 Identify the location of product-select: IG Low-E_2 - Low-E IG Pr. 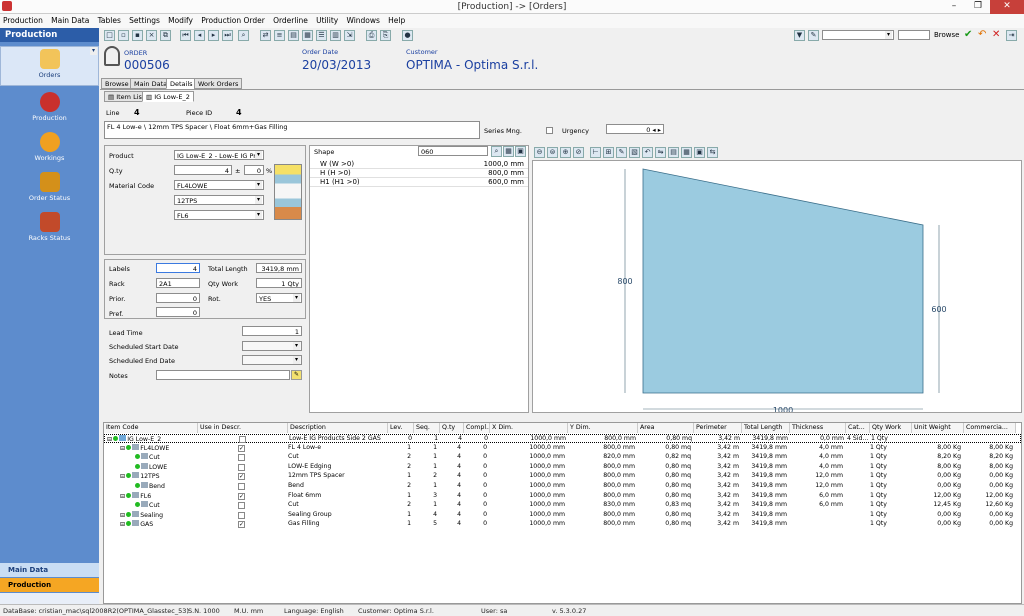
(219, 155).